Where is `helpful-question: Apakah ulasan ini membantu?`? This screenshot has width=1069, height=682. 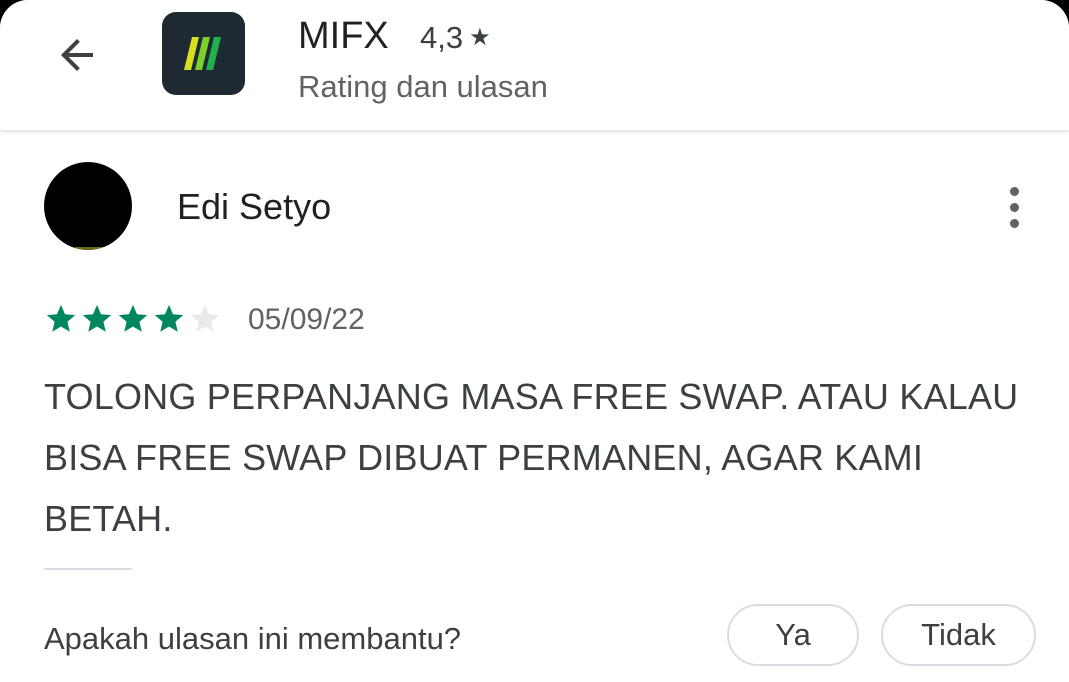 helpful-question: Apakah ulasan ini membantu? is located at coordinates (253, 638).